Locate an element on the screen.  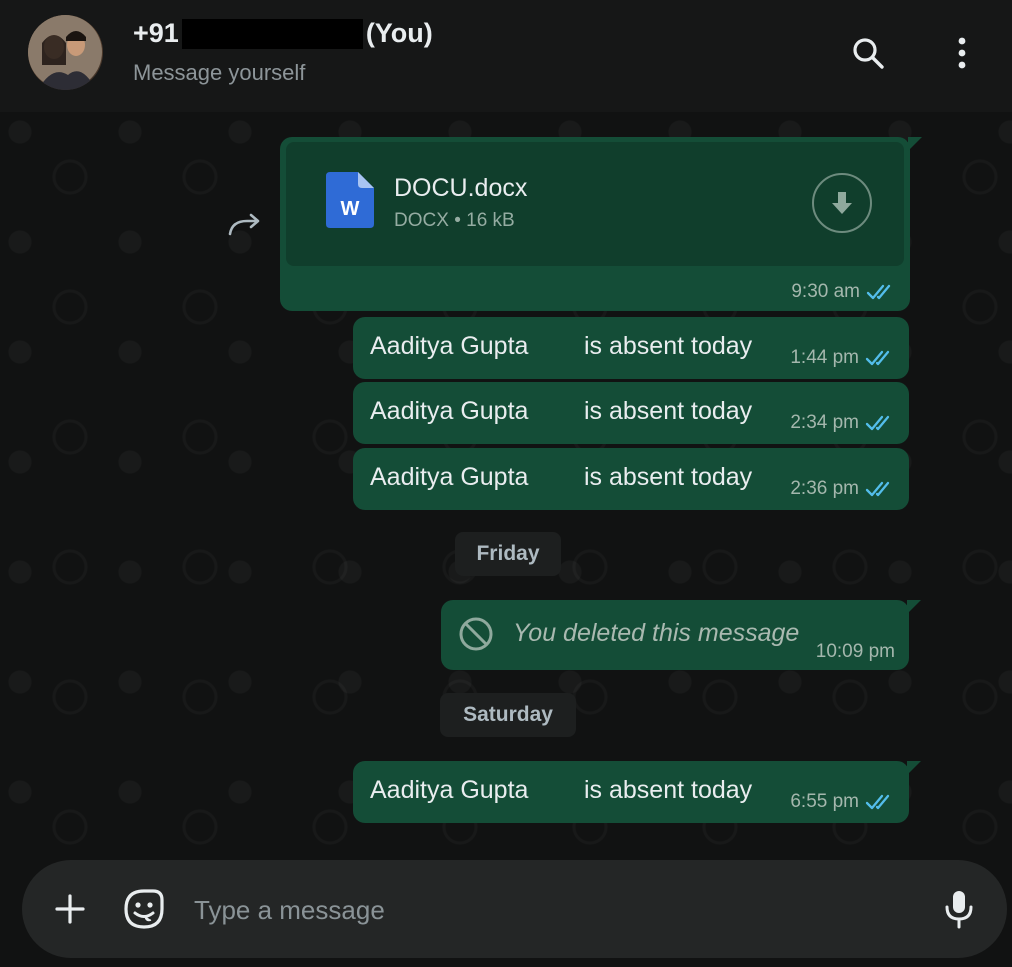
time-label: 2:36 pm is located at coordinates (824, 488).